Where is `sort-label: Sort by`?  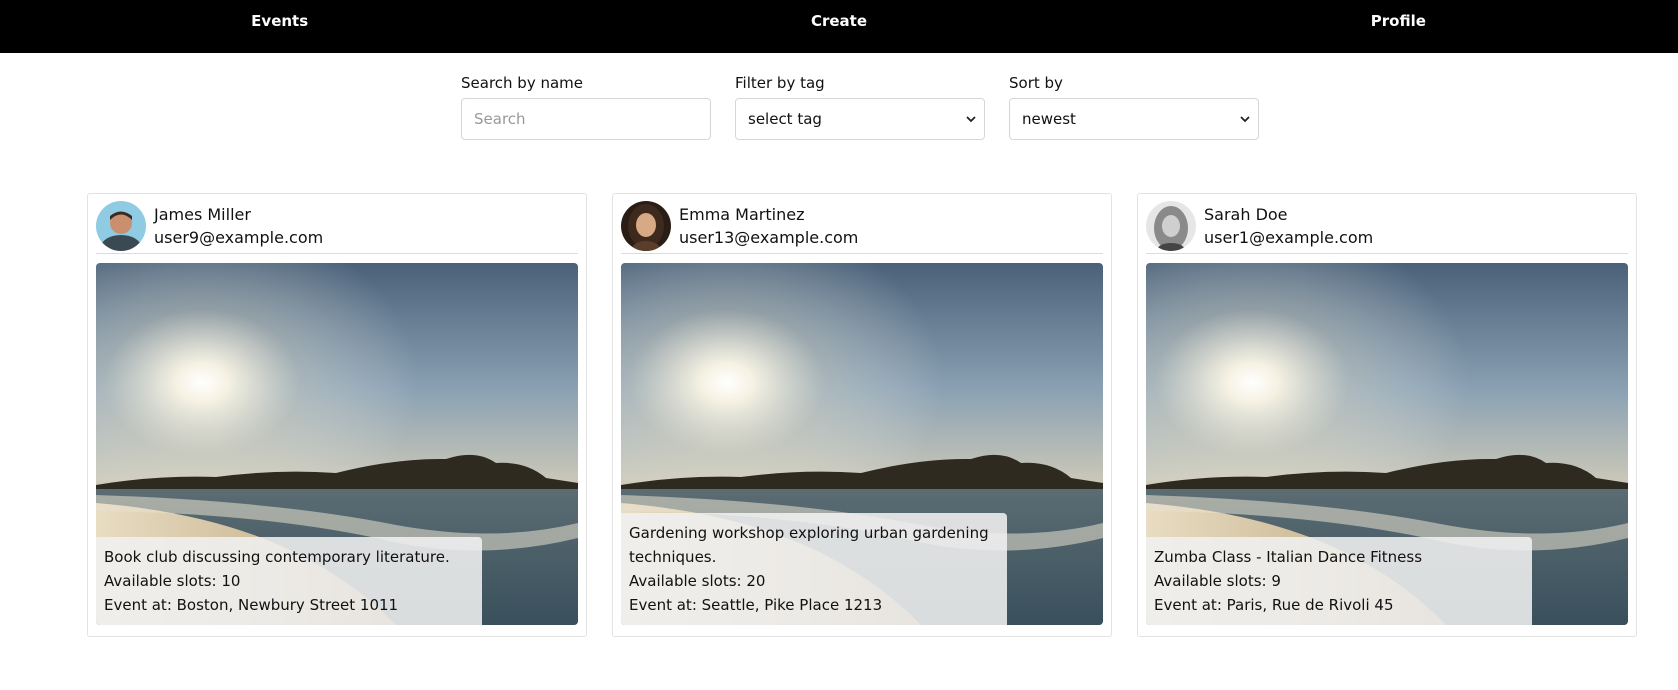 sort-label: Sort by is located at coordinates (1036, 83).